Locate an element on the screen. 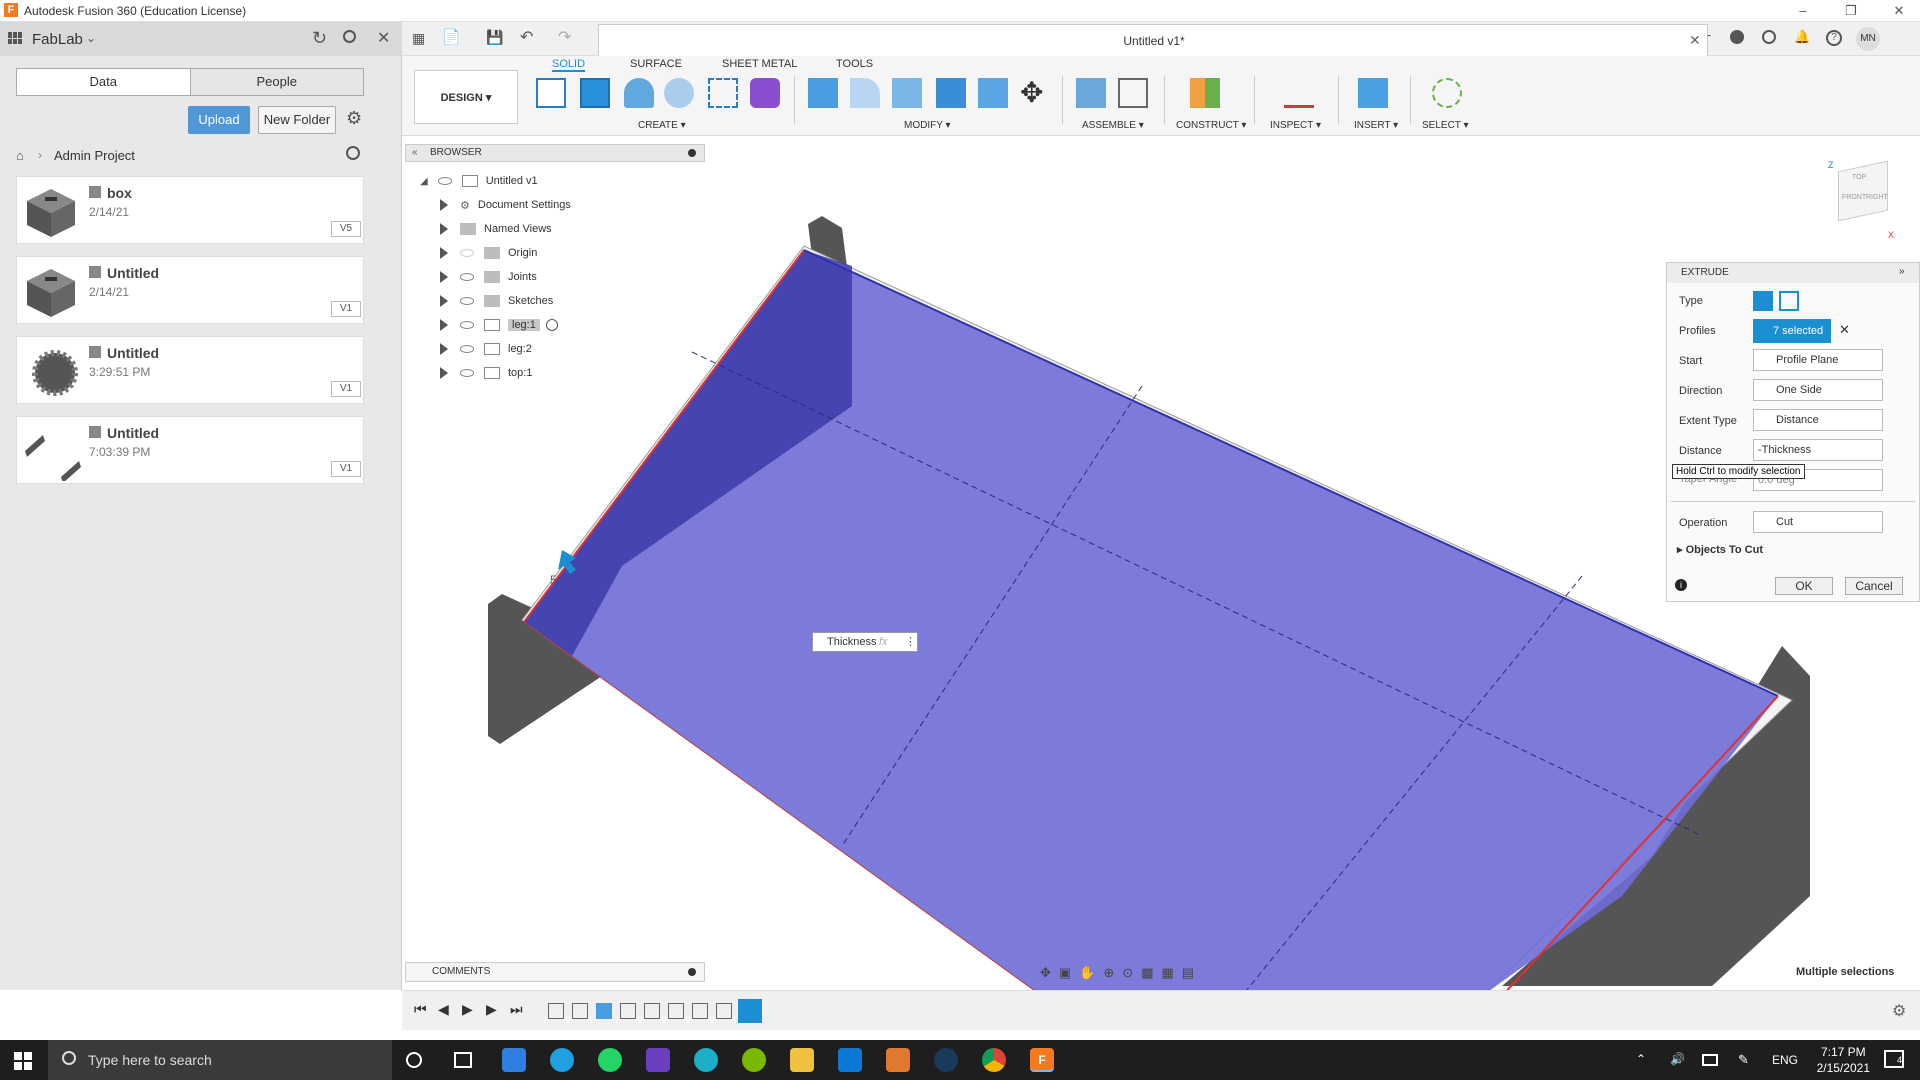 This screenshot has height=1080, width=1920. apps-grid-icon is located at coordinates (15, 38).